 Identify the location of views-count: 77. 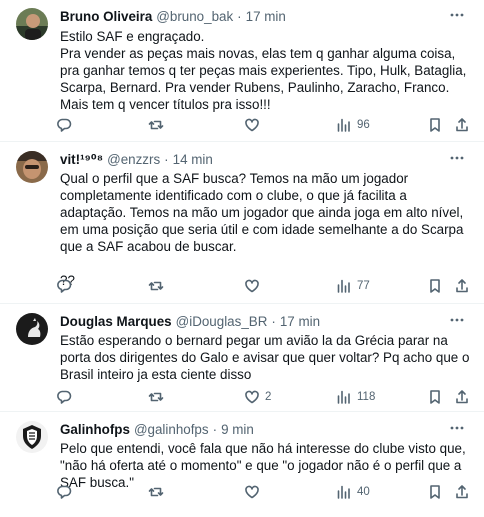
(363, 286).